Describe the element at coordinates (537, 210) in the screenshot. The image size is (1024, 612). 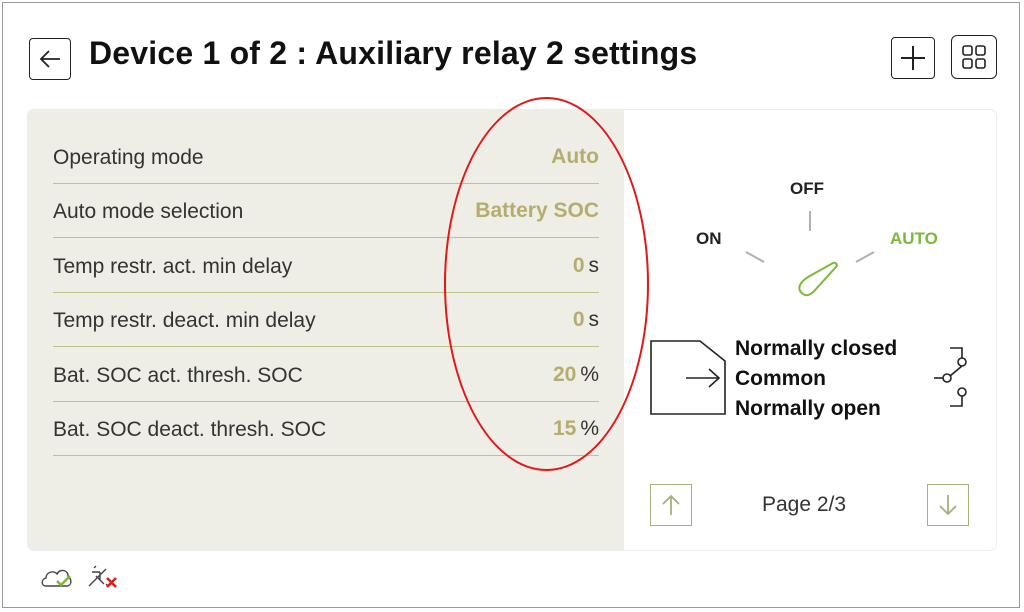
I see `setting-value: Battery SOC` at that location.